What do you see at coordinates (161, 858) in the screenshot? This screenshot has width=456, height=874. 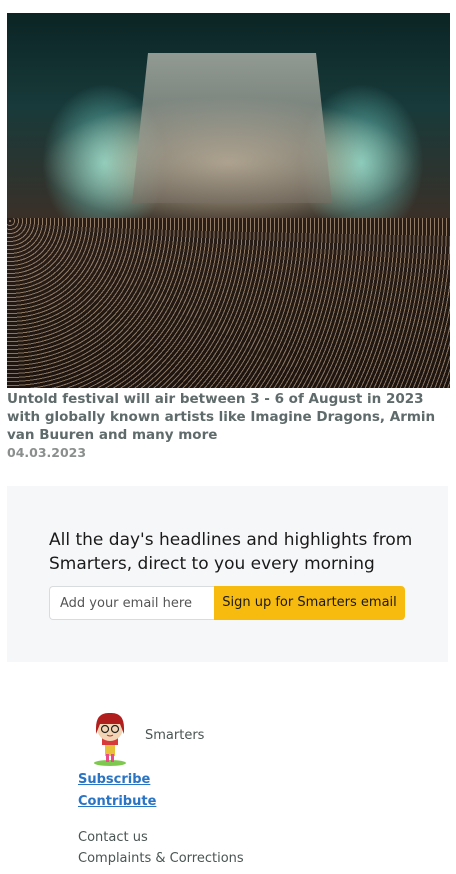 I see `complaints-corrections-link: Complaints & Corrections` at bounding box center [161, 858].